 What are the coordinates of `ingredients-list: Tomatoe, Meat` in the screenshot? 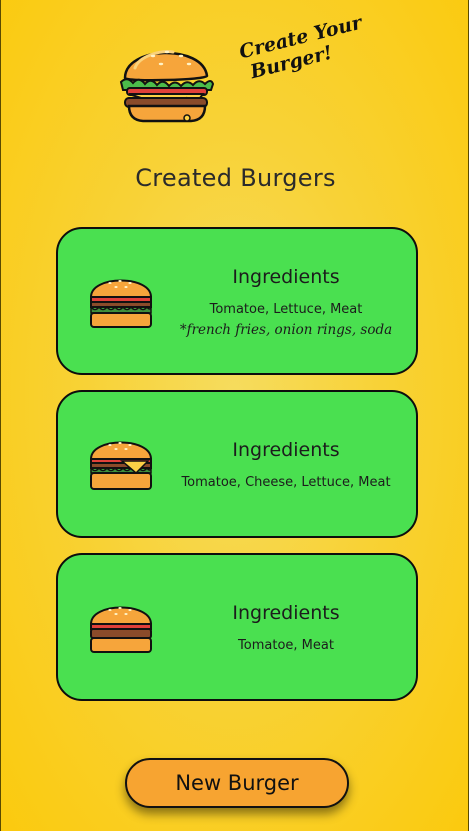 It's located at (286, 645).